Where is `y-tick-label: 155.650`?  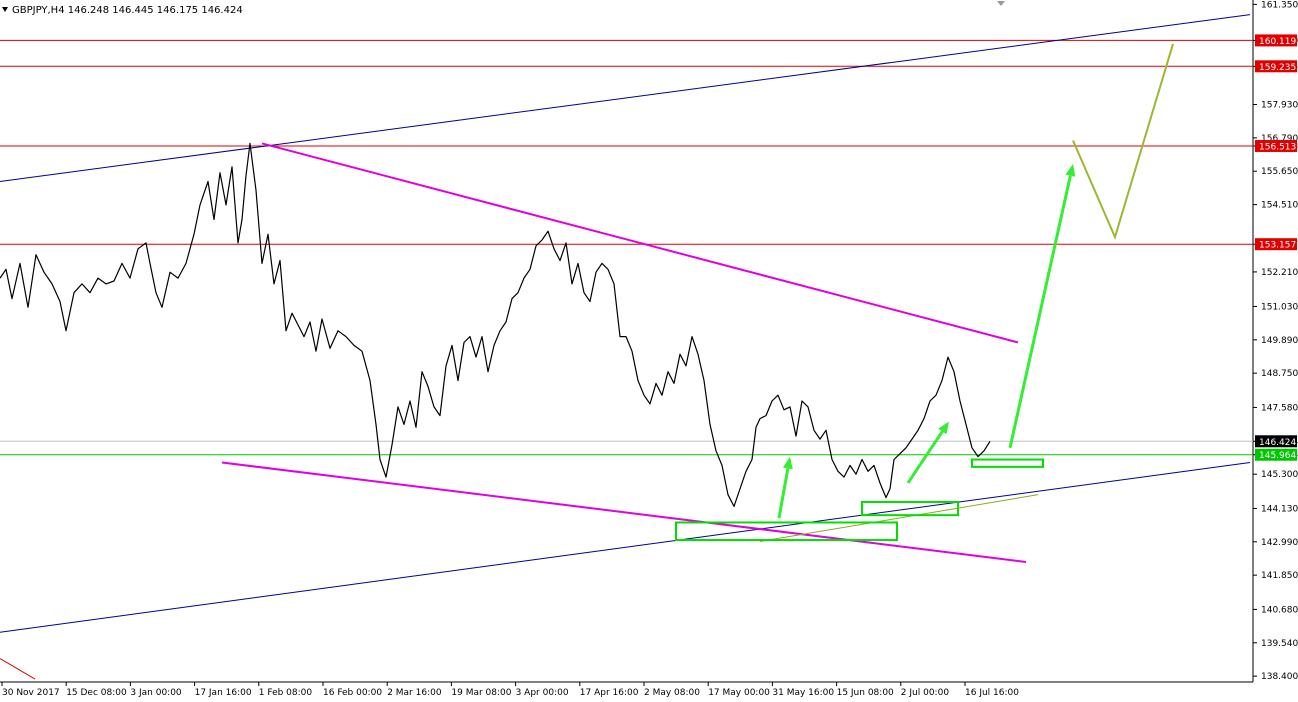
y-tick-label: 155.650 is located at coordinates (1279, 172).